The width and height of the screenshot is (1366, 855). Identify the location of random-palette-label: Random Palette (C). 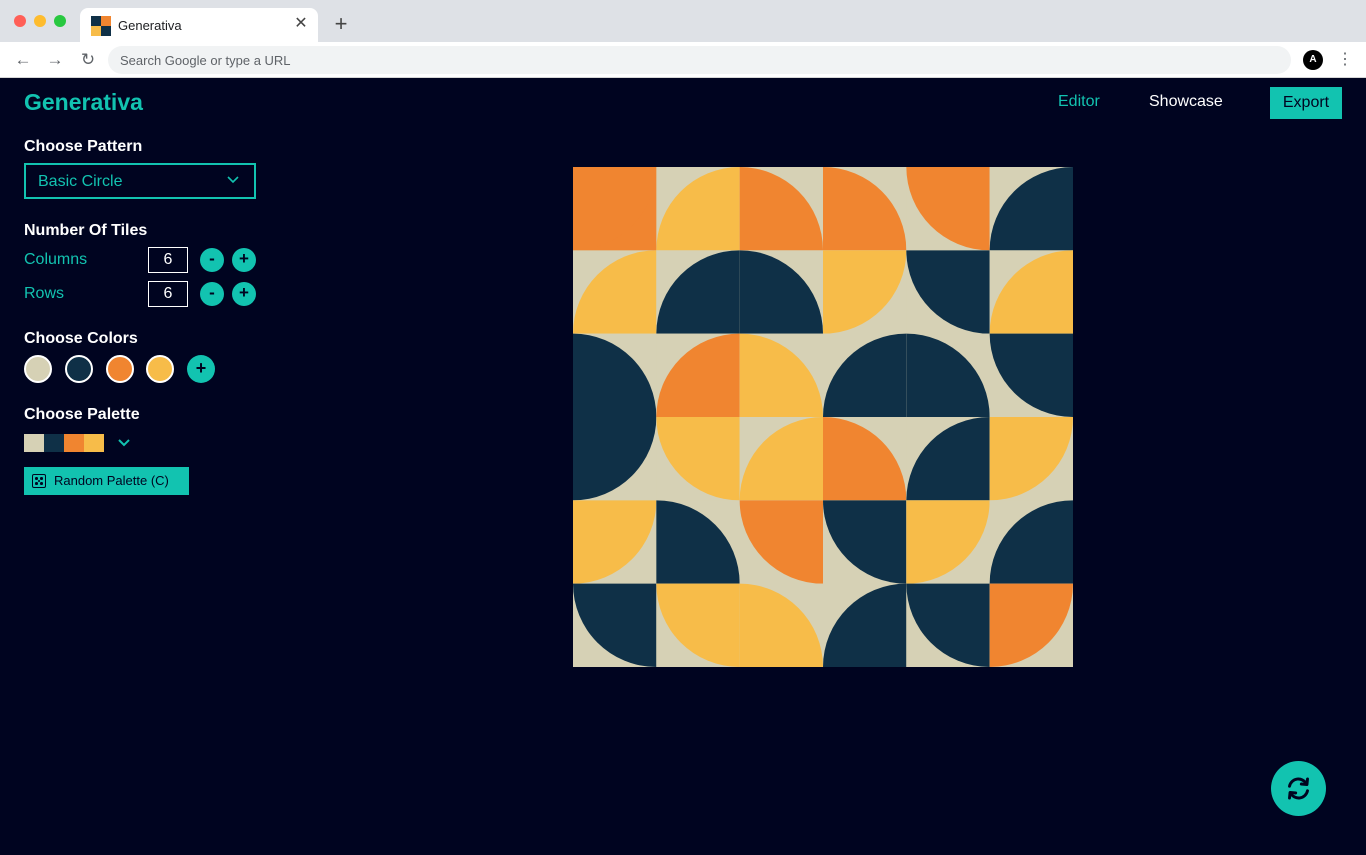
(111, 480).